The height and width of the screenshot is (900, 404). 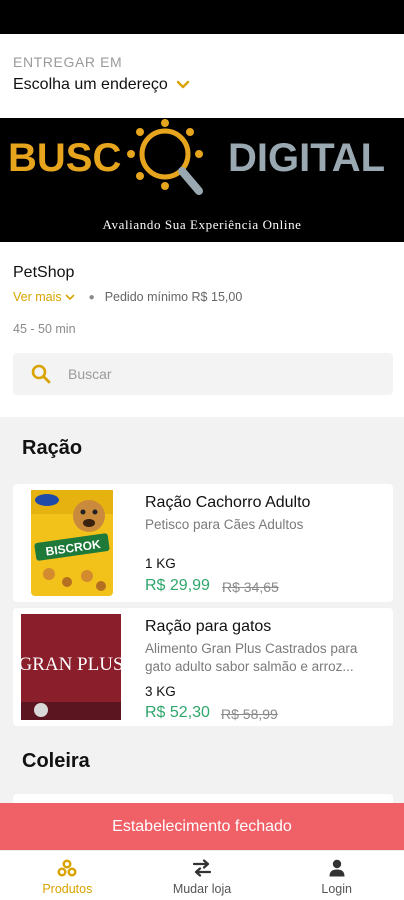 I want to click on product-price: R$ 52,30, so click(x=177, y=712).